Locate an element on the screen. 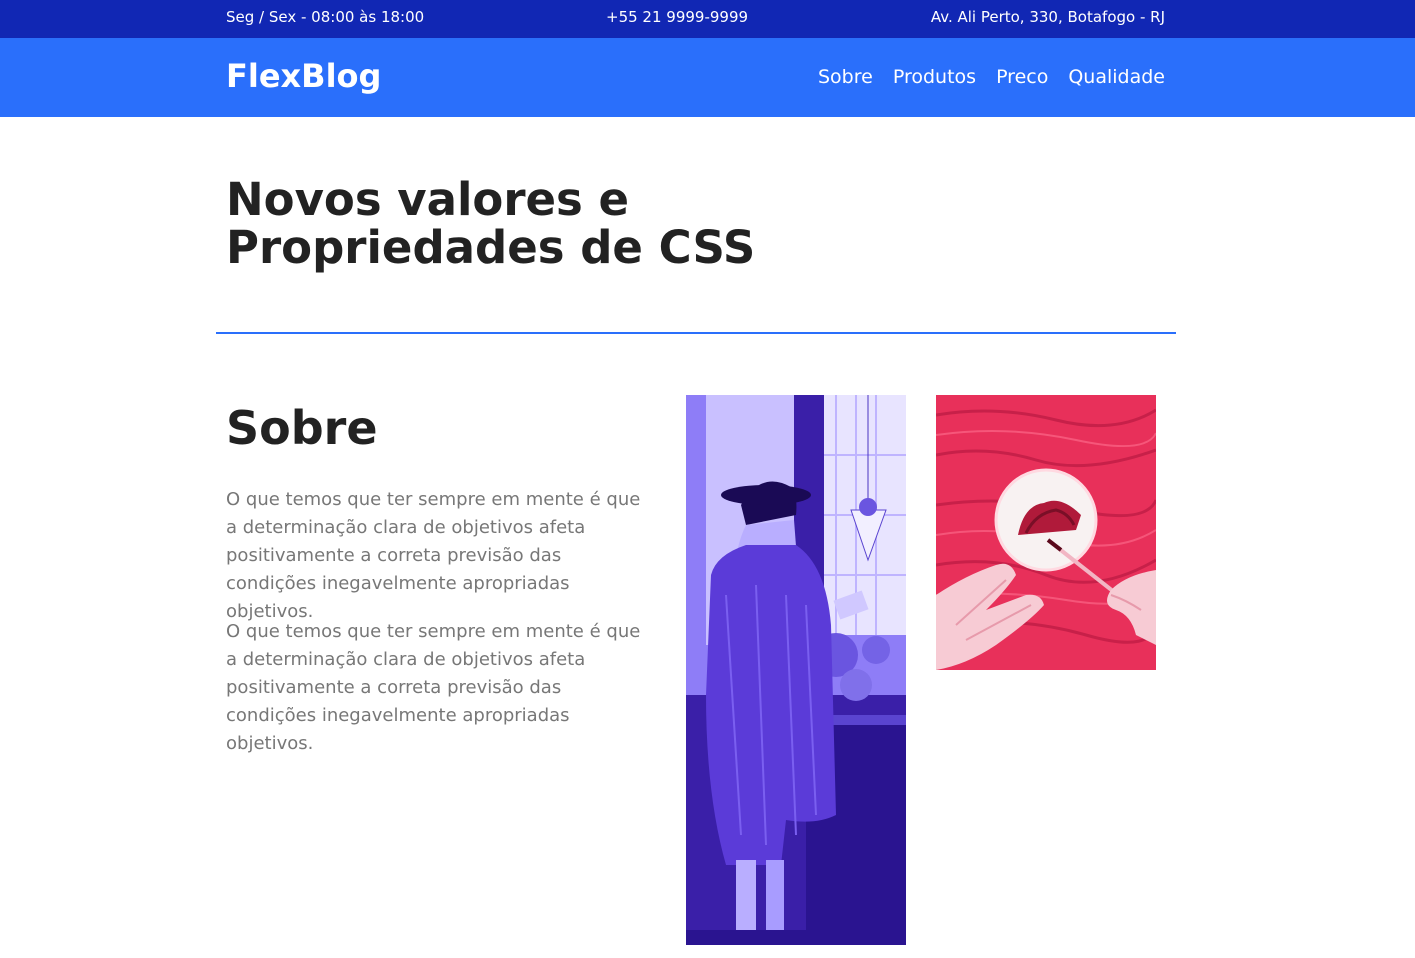  nav-link-sobre: Sobre is located at coordinates (845, 77).